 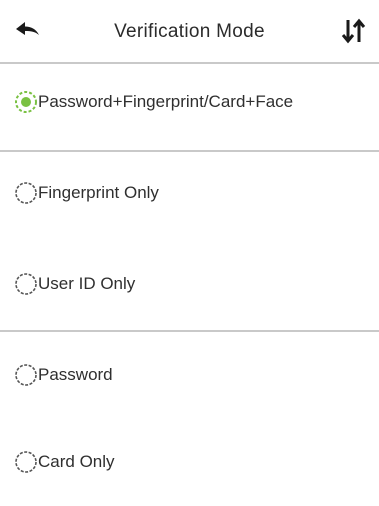 What do you see at coordinates (98, 192) in the screenshot?
I see `option-label: Fingerprint Only` at bounding box center [98, 192].